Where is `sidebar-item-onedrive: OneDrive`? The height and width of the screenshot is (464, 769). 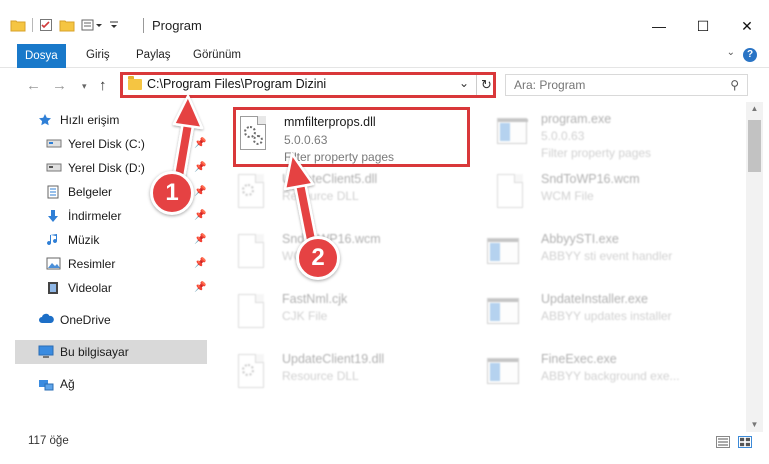 sidebar-item-onedrive: OneDrive is located at coordinates (105, 320).